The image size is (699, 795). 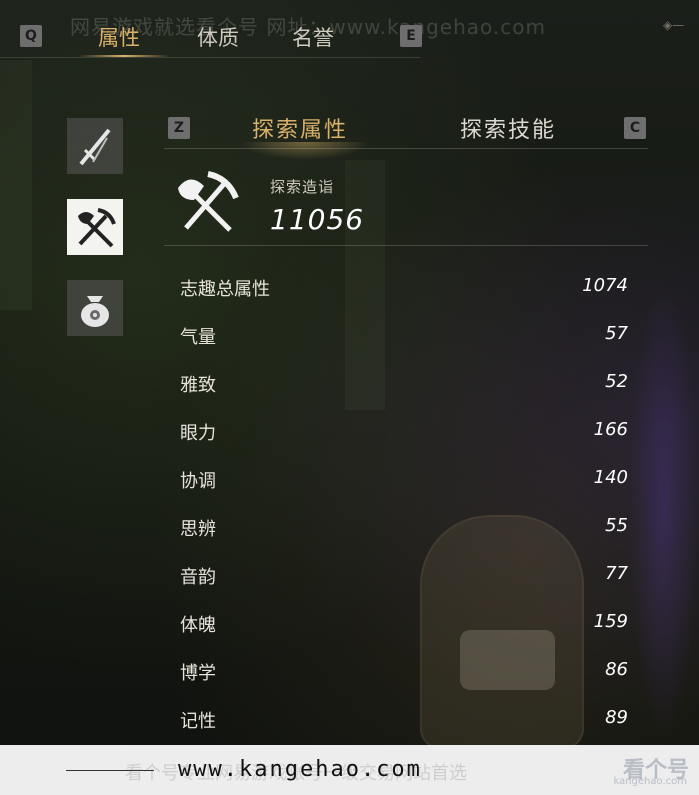 I want to click on subtab-active-glow, so click(x=305, y=151).